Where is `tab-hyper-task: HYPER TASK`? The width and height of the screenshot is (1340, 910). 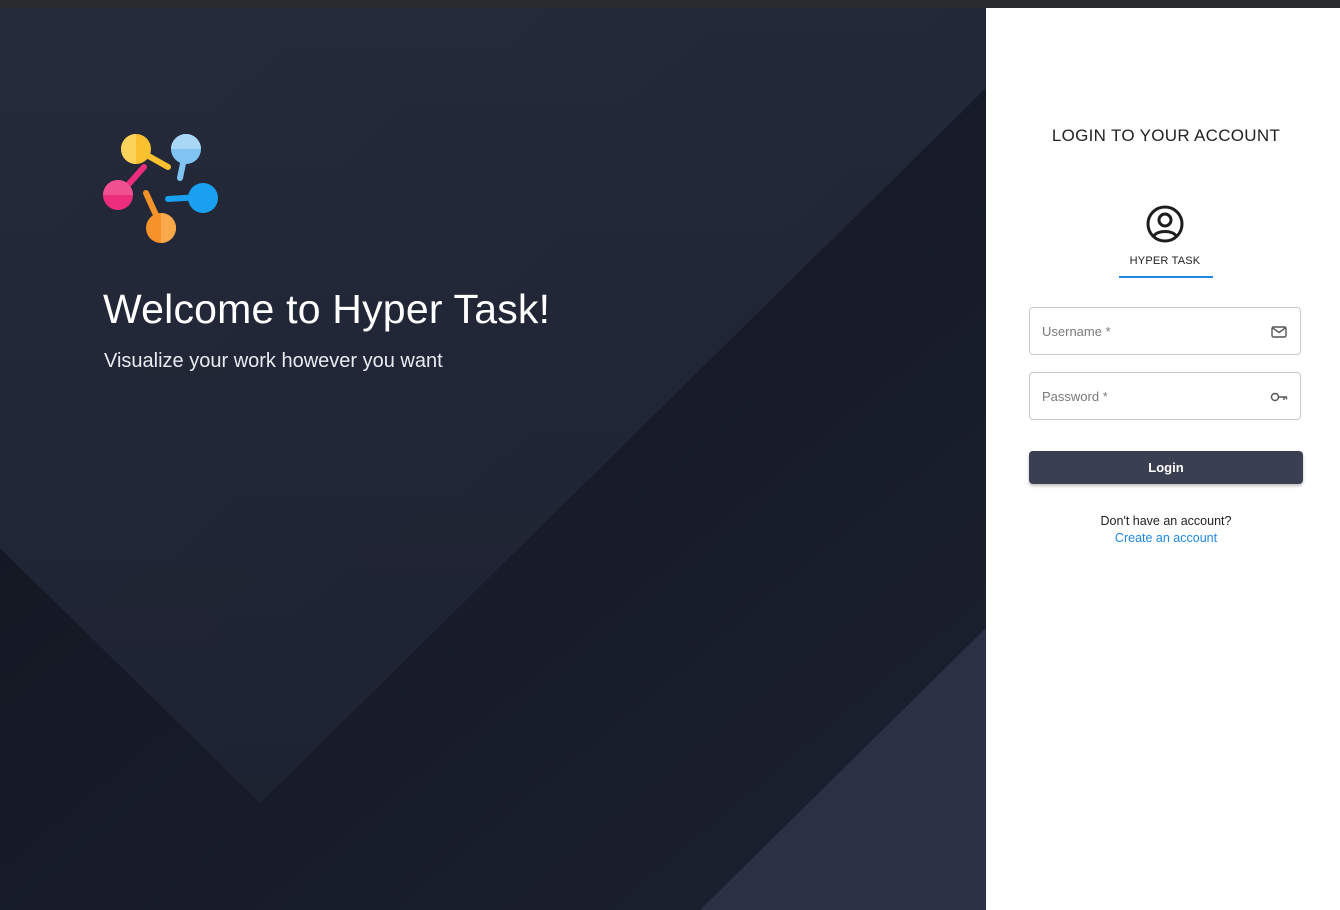 tab-hyper-task: HYPER TASK is located at coordinates (1165, 240).